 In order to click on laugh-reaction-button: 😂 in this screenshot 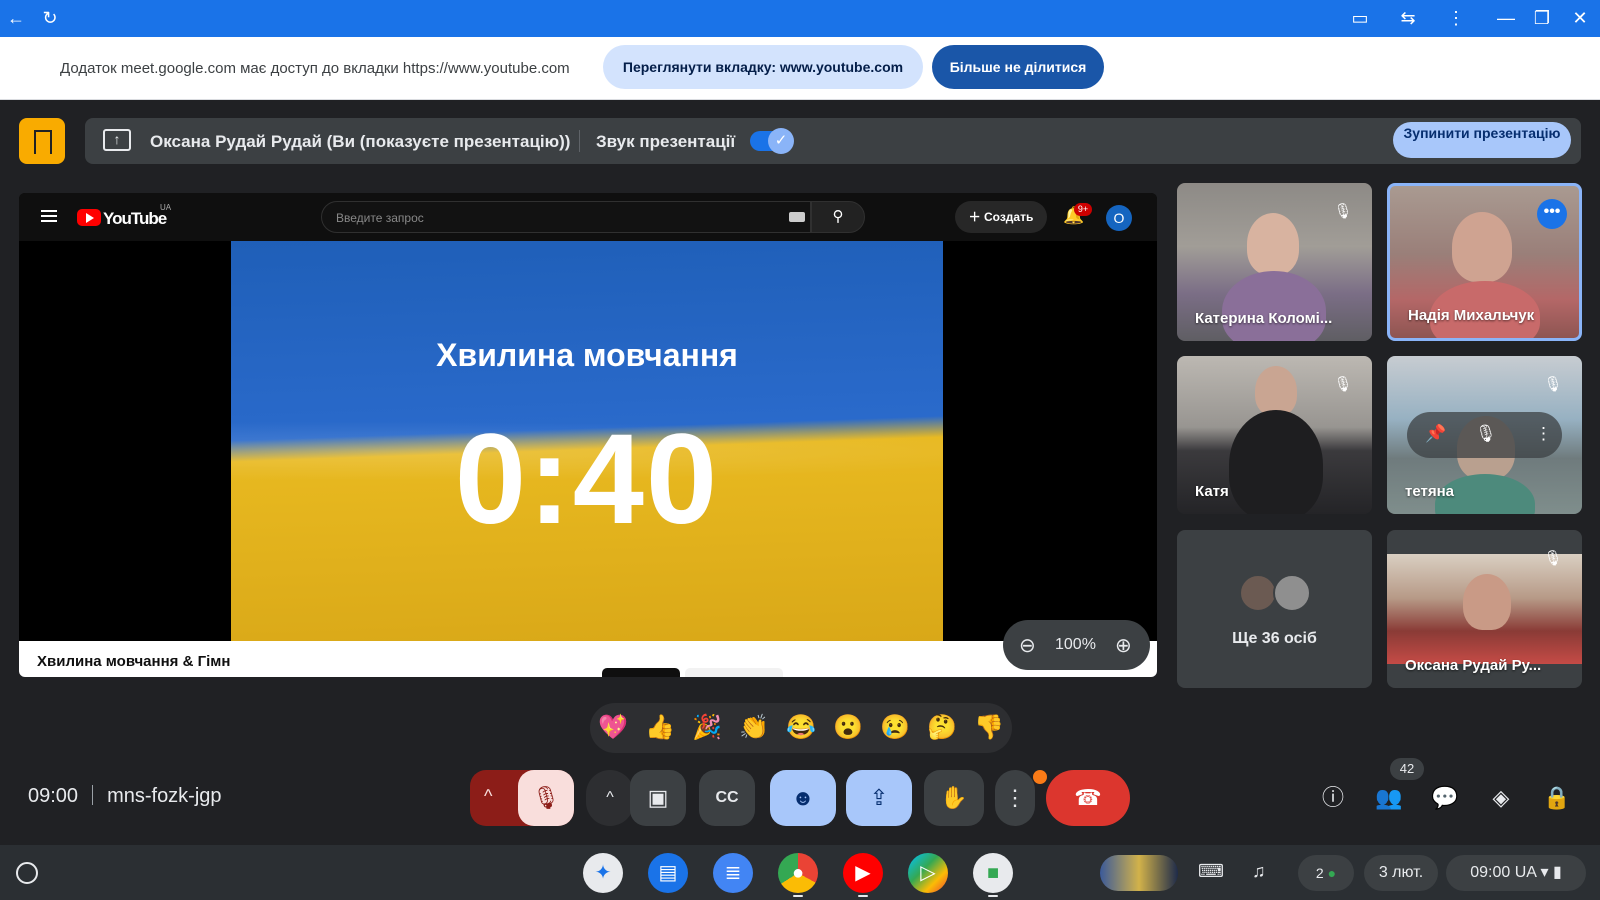, I will do `click(801, 728)`.